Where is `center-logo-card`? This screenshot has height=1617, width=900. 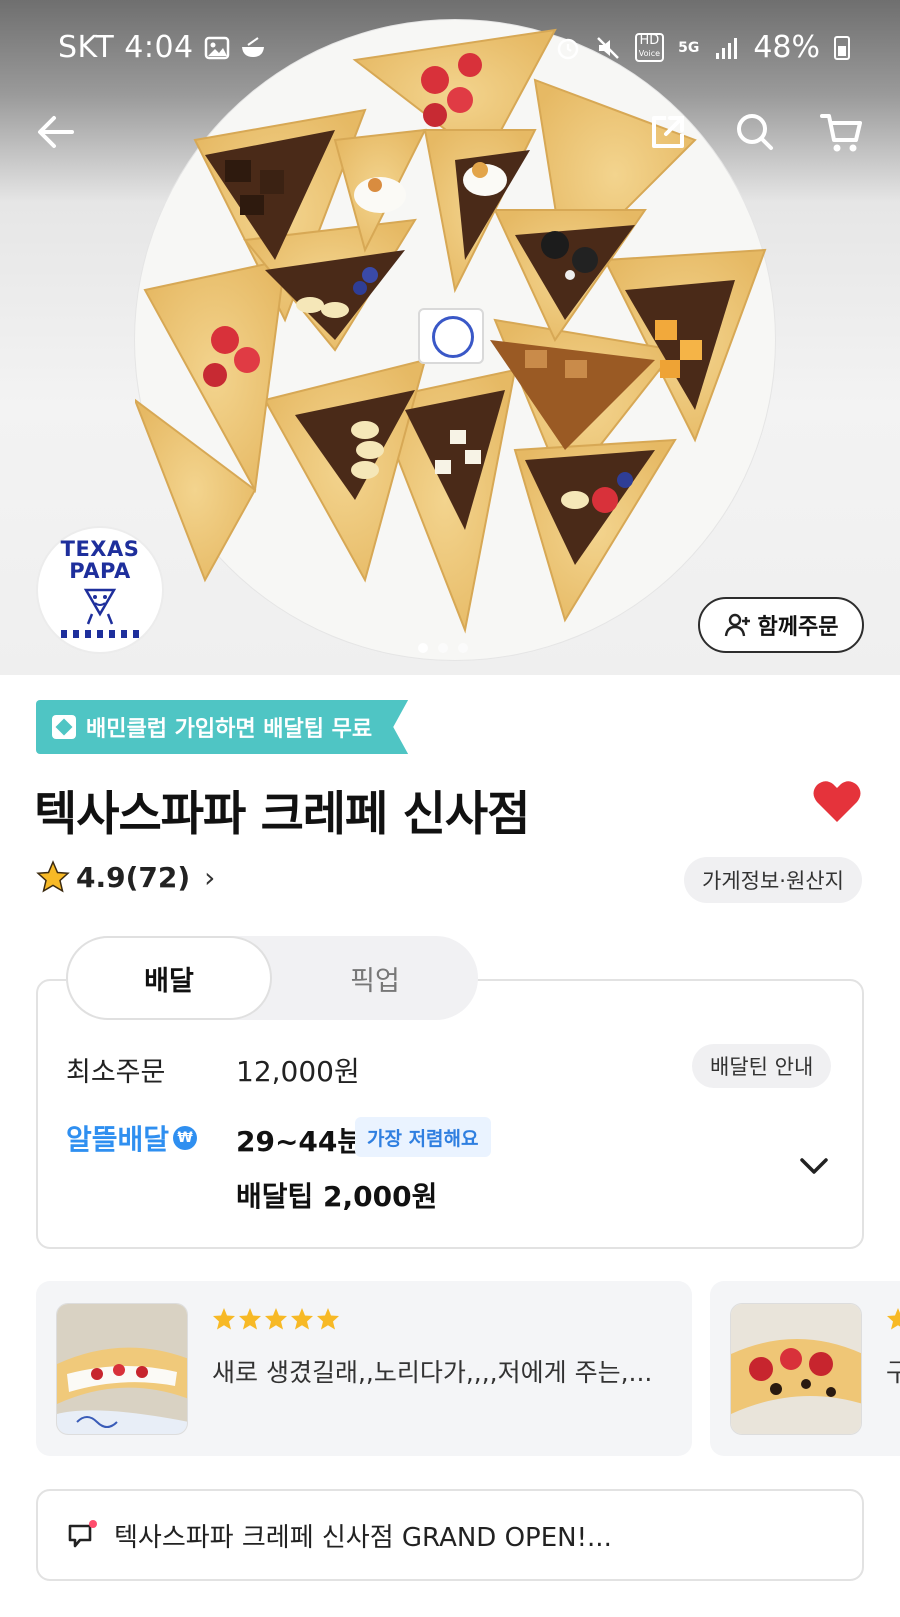
center-logo-card is located at coordinates (451, 336).